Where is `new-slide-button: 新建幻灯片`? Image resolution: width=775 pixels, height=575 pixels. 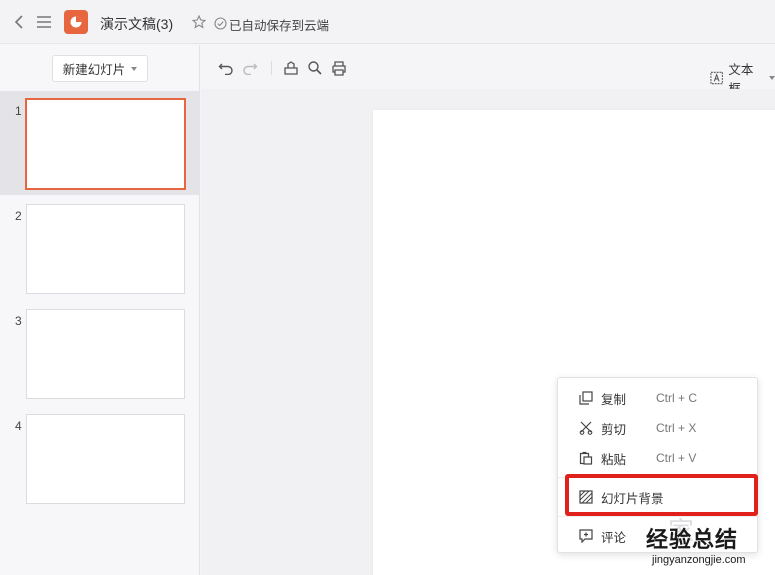
new-slide-button: 新建幻灯片 is located at coordinates (100, 68).